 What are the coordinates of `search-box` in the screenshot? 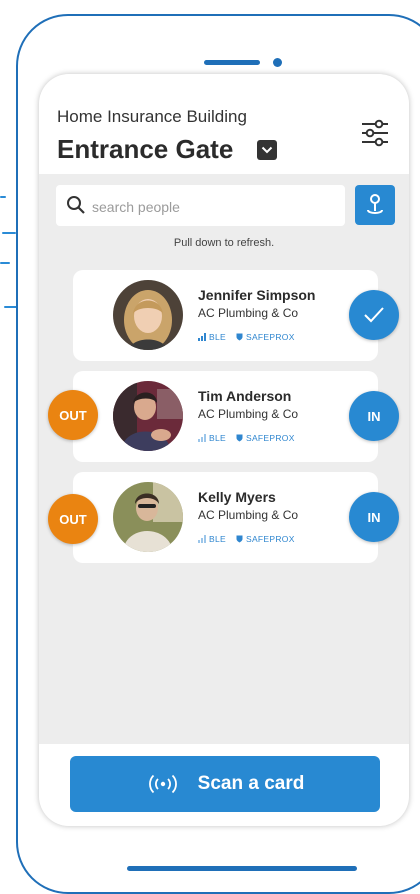 It's located at (200, 206).